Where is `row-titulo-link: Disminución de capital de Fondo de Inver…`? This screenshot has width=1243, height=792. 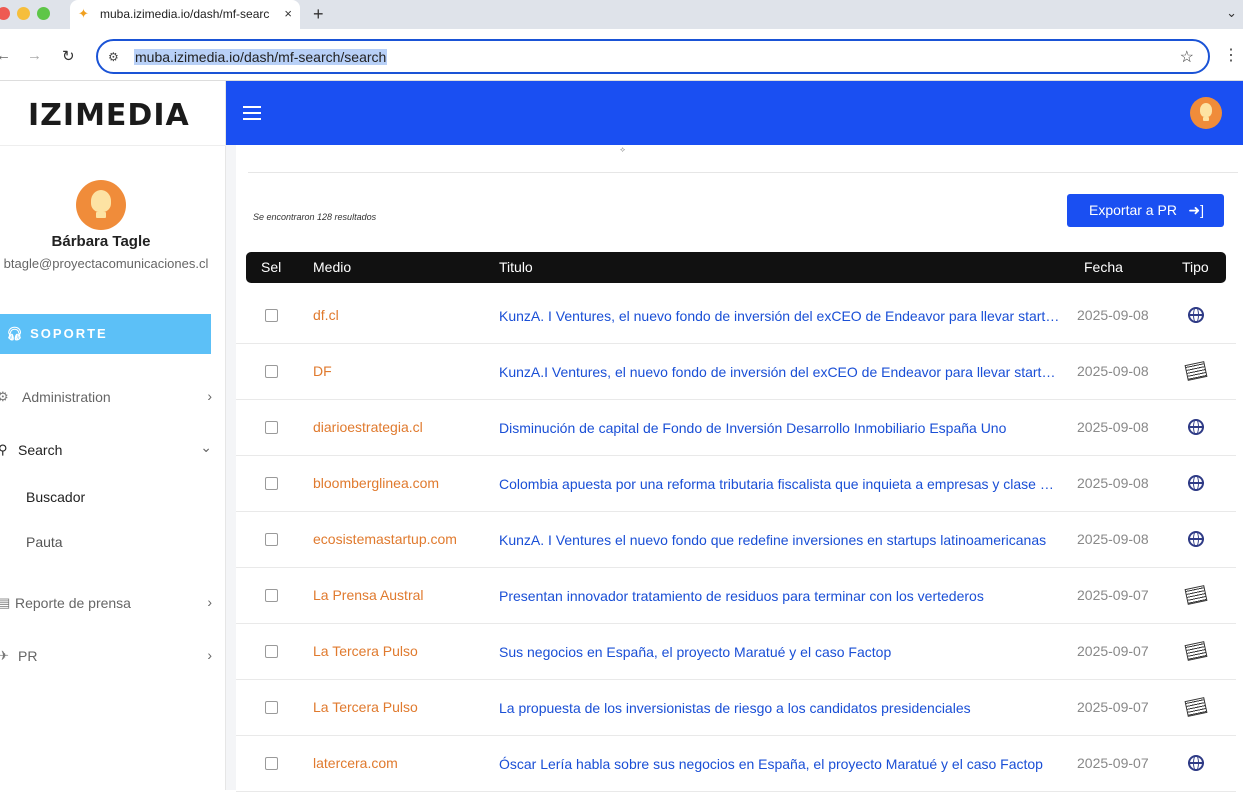 row-titulo-link: Disminución de capital de Fondo de Inver… is located at coordinates (780, 428).